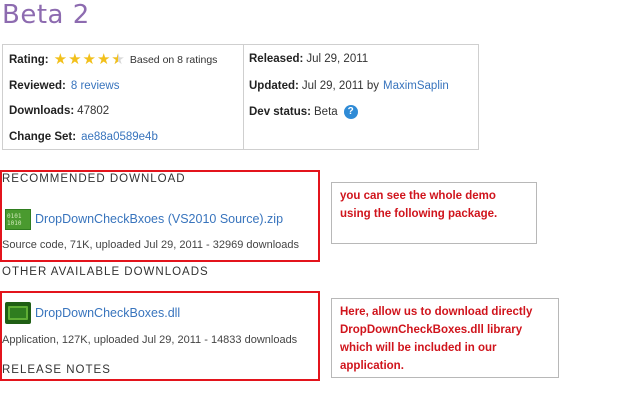  I want to click on svg-text: 1010, so click(14, 223).